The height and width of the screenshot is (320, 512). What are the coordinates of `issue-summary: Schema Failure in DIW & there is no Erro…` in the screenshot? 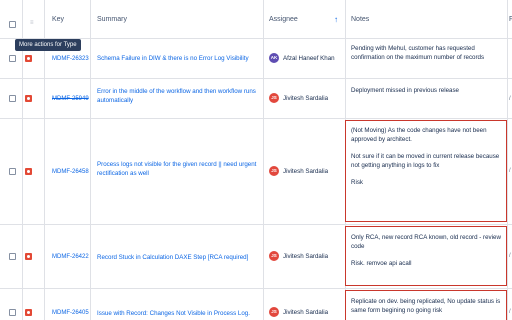 It's located at (177, 58).